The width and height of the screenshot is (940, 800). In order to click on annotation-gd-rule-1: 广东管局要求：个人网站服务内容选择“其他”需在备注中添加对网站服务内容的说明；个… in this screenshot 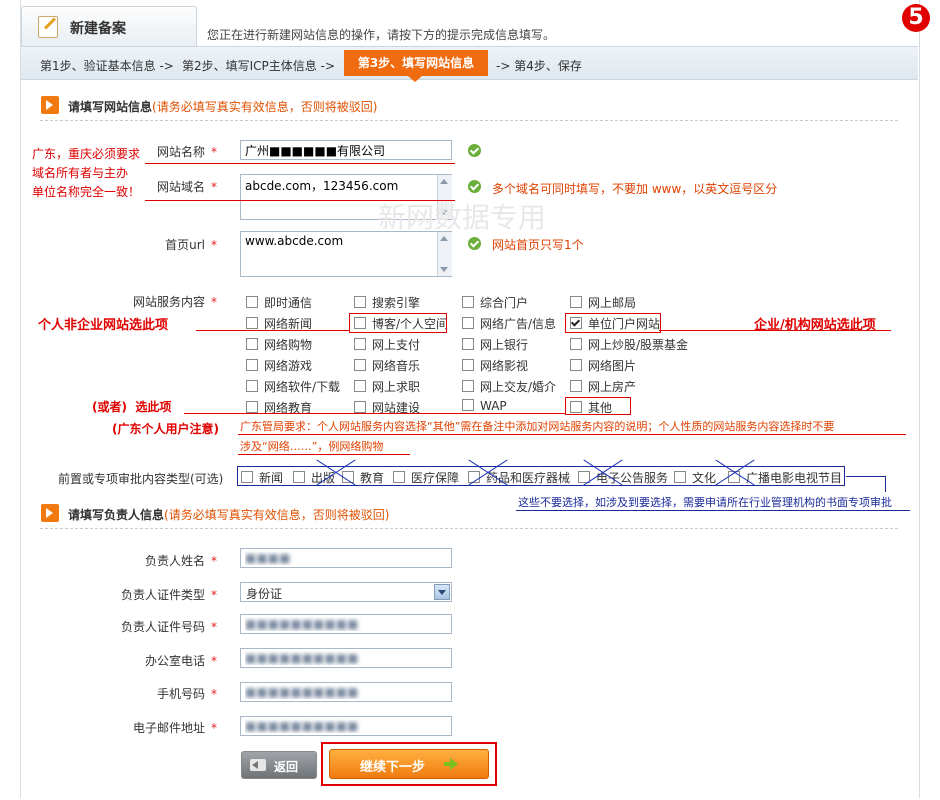, I will do `click(537, 426)`.